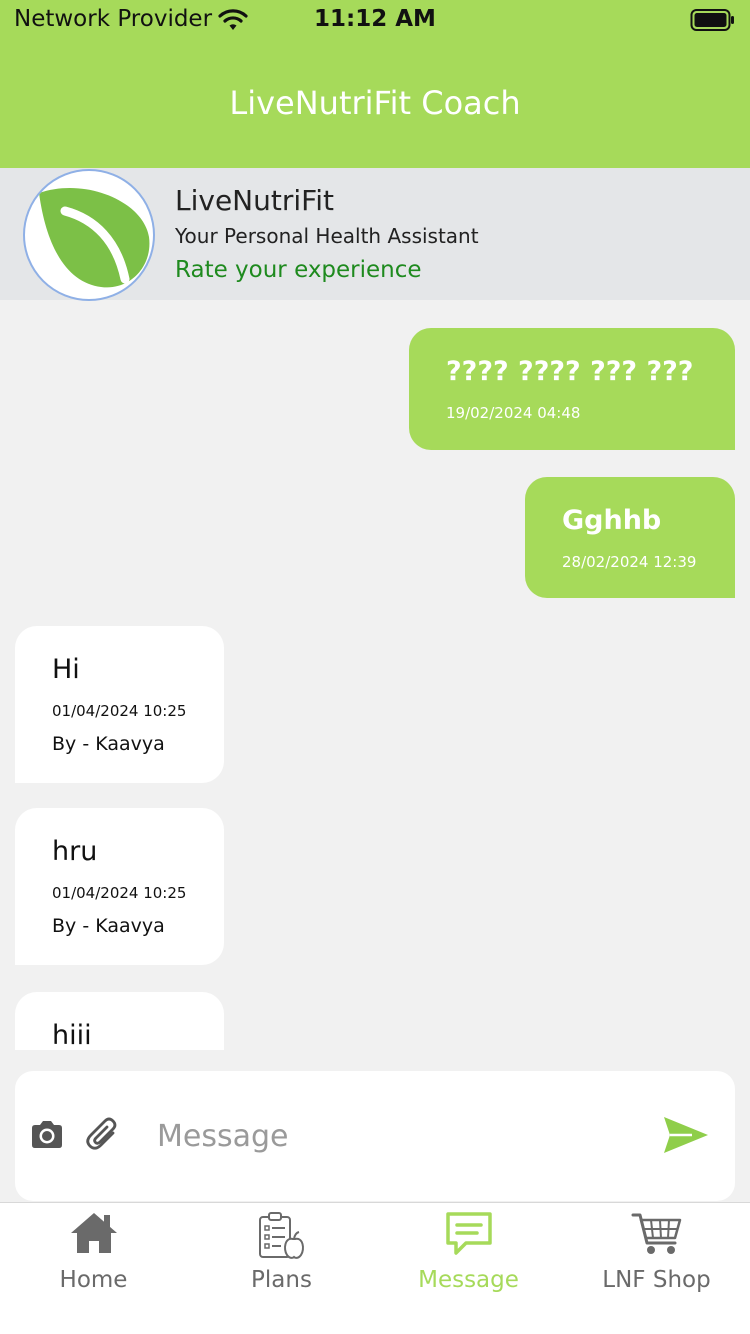 This screenshot has width=750, height=1334. What do you see at coordinates (281, 1236) in the screenshot?
I see `plans-clipboard-icon` at bounding box center [281, 1236].